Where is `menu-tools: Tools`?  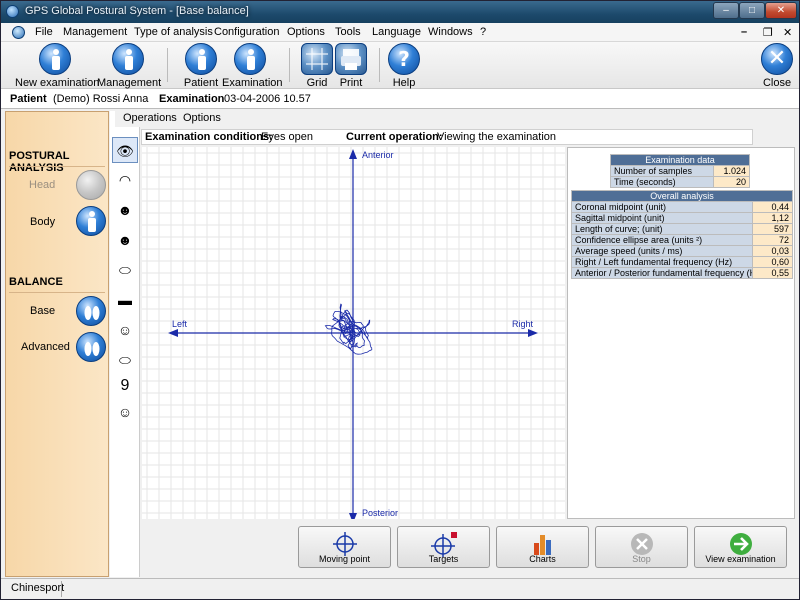
menu-tools: Tools is located at coordinates (348, 32).